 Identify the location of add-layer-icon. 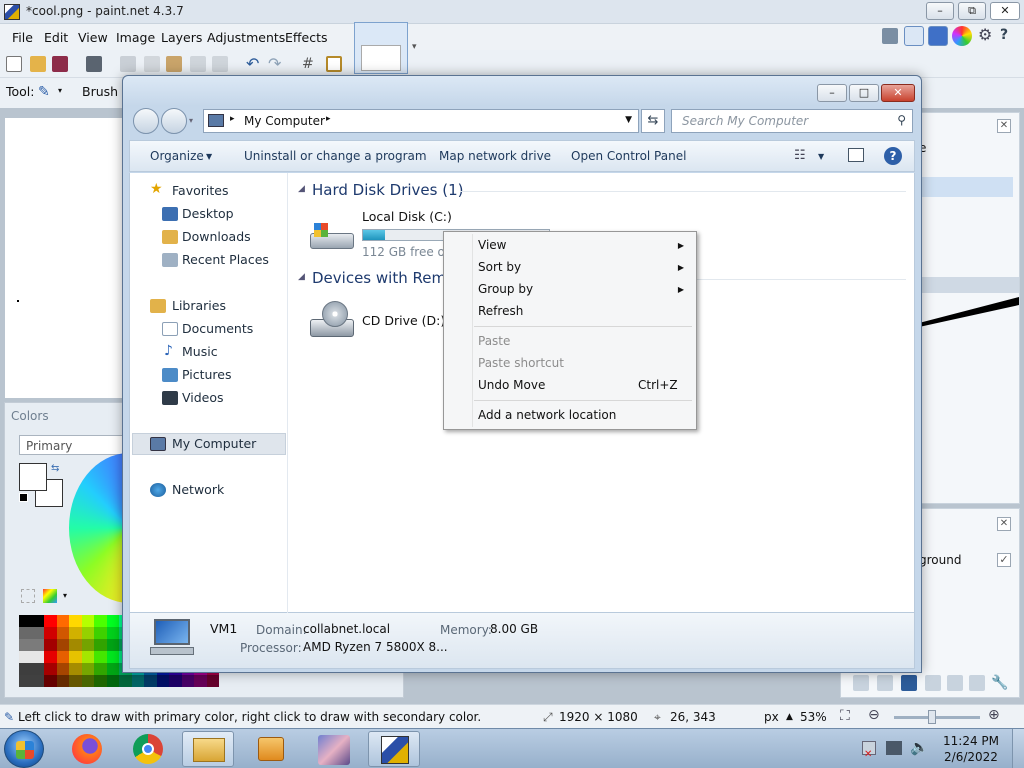
(861, 683).